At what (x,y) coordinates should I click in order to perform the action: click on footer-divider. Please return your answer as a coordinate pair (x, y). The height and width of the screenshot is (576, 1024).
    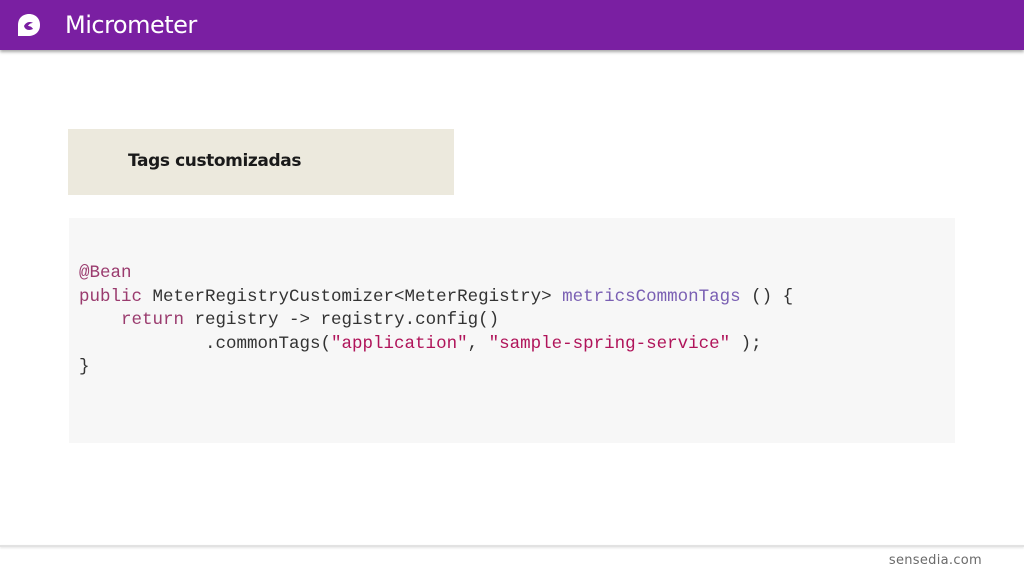
    Looking at the image, I should click on (512, 546).